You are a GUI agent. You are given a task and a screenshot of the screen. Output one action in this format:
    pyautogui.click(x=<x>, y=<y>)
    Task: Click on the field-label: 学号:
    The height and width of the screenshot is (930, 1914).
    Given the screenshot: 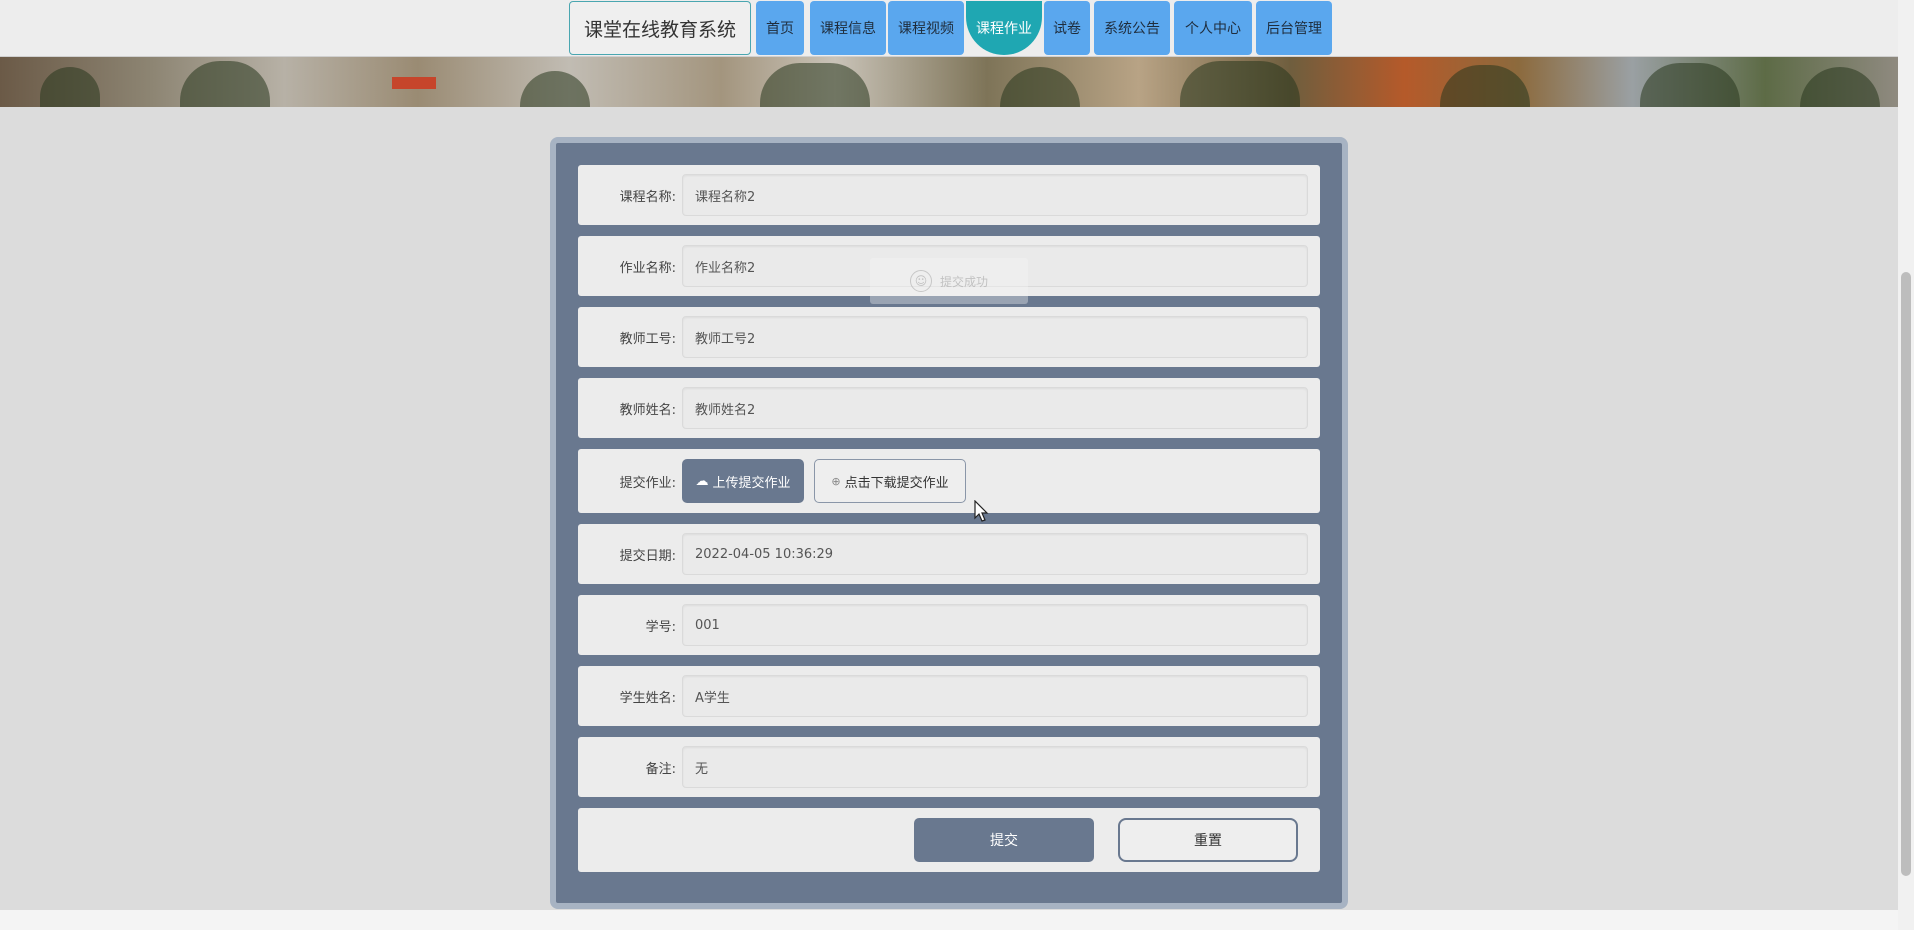 What is the action you would take?
    pyautogui.click(x=660, y=627)
    